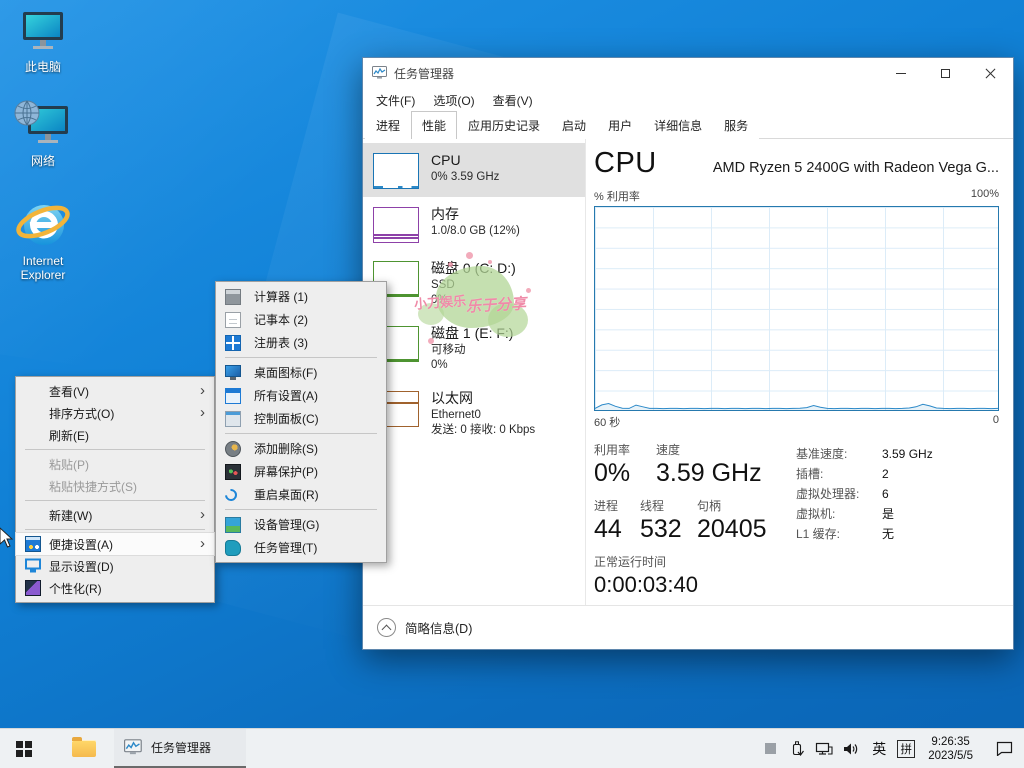  What do you see at coordinates (71, 515) in the screenshot?
I see `menu-item-label: 新建(W)` at bounding box center [71, 515].